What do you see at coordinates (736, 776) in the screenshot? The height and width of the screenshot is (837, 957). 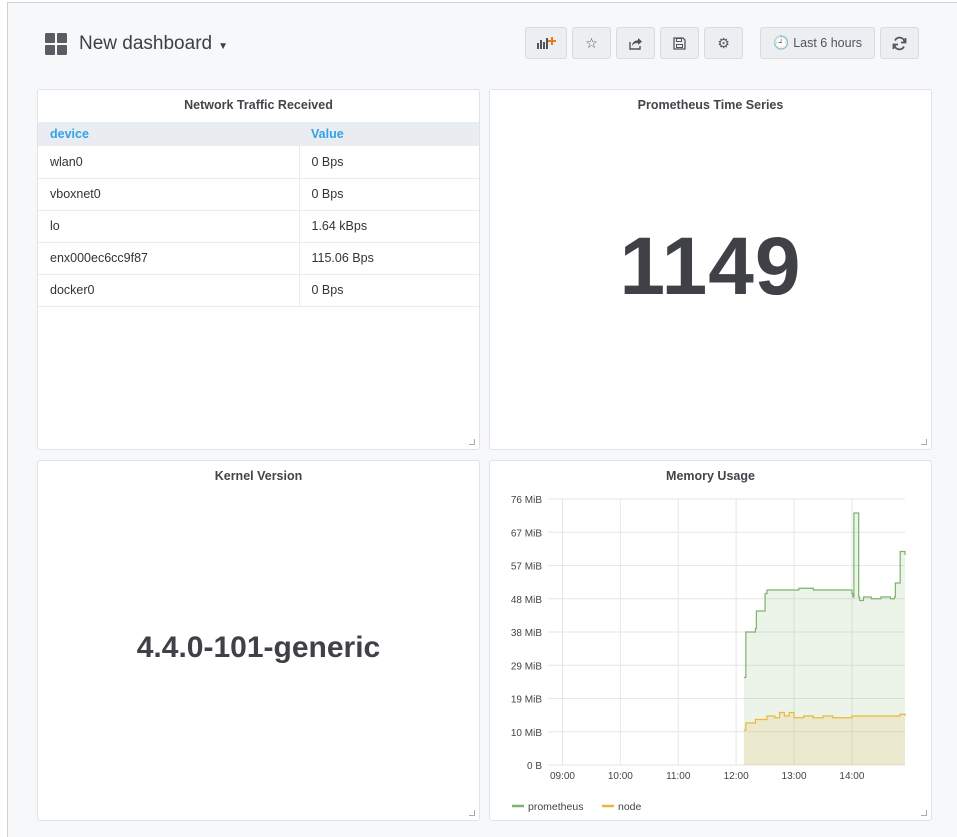 I see `x-tick-label: 12:00` at bounding box center [736, 776].